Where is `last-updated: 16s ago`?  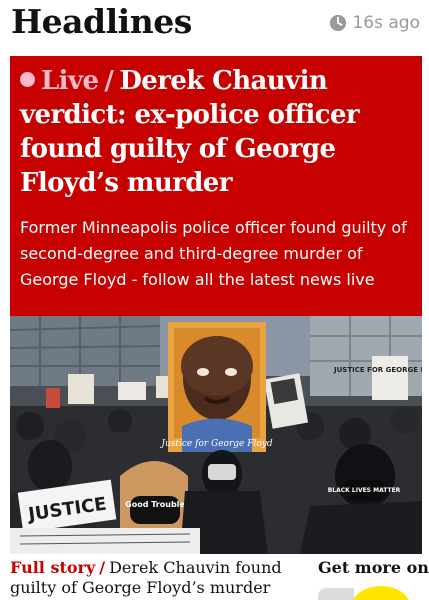 last-updated: 16s ago is located at coordinates (374, 23).